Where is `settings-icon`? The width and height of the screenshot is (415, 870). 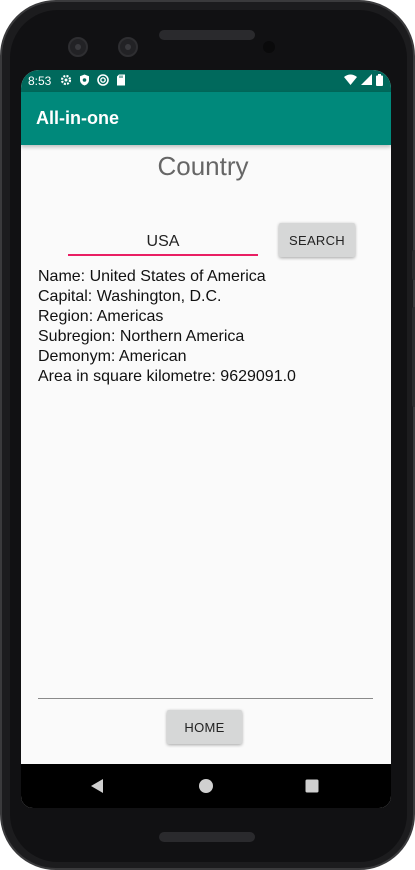 settings-icon is located at coordinates (66, 81).